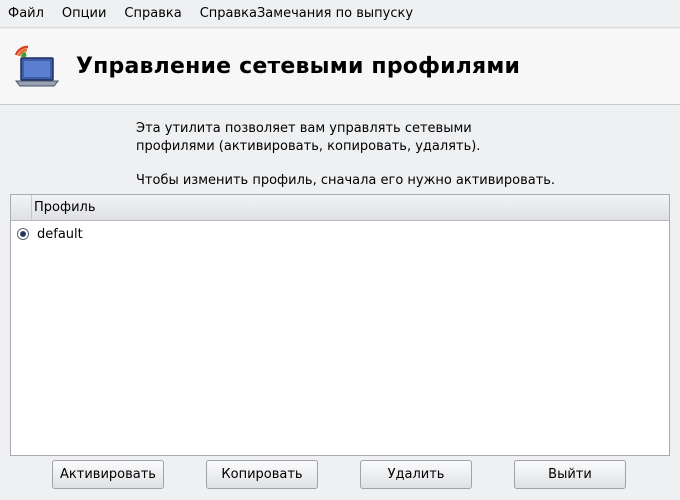 The height and width of the screenshot is (500, 680). I want to click on table-header: Профиль, so click(340, 208).